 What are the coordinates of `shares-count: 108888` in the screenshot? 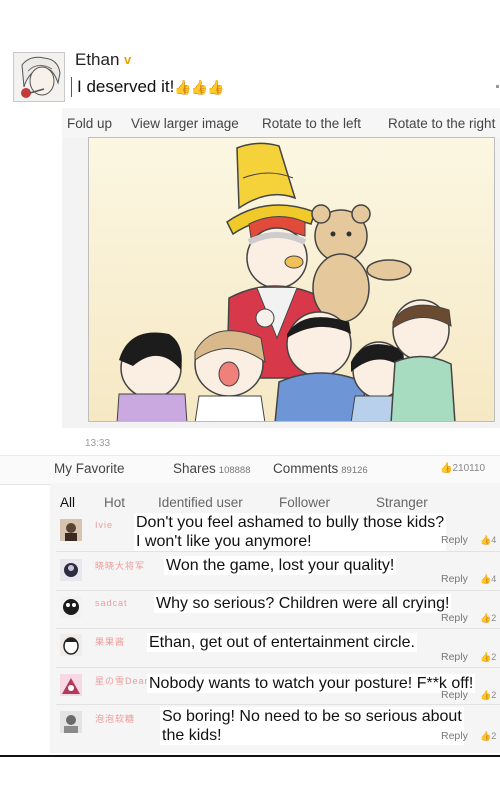 It's located at (234, 470).